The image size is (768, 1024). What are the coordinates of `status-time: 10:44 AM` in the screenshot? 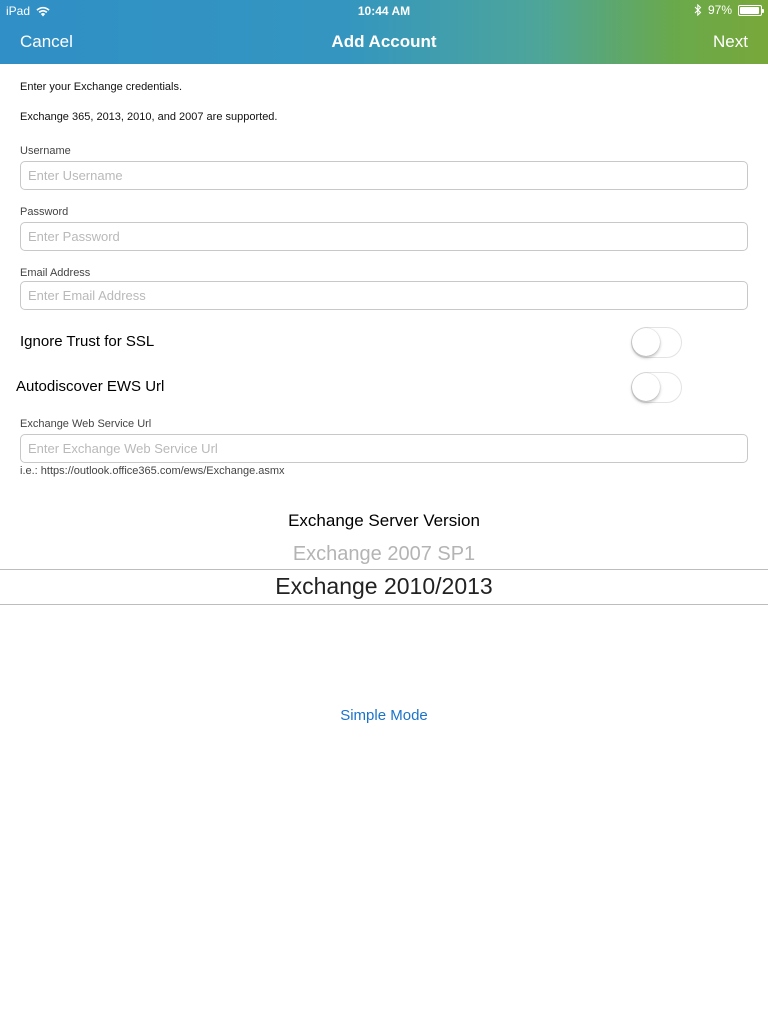 It's located at (384, 11).